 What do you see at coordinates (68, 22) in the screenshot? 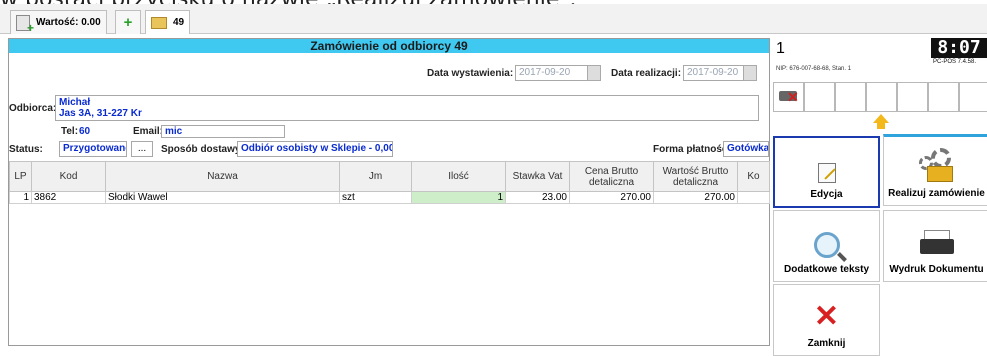
I see `tab-value-label: Wartość: 0.00` at bounding box center [68, 22].